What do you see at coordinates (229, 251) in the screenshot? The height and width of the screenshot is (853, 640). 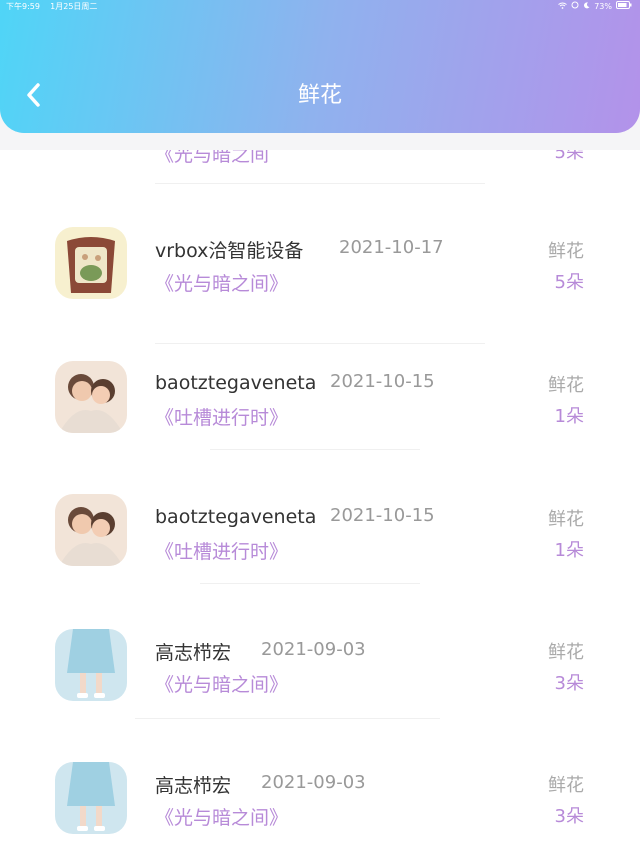 I see `sender-name: vrbox洽智能设备` at bounding box center [229, 251].